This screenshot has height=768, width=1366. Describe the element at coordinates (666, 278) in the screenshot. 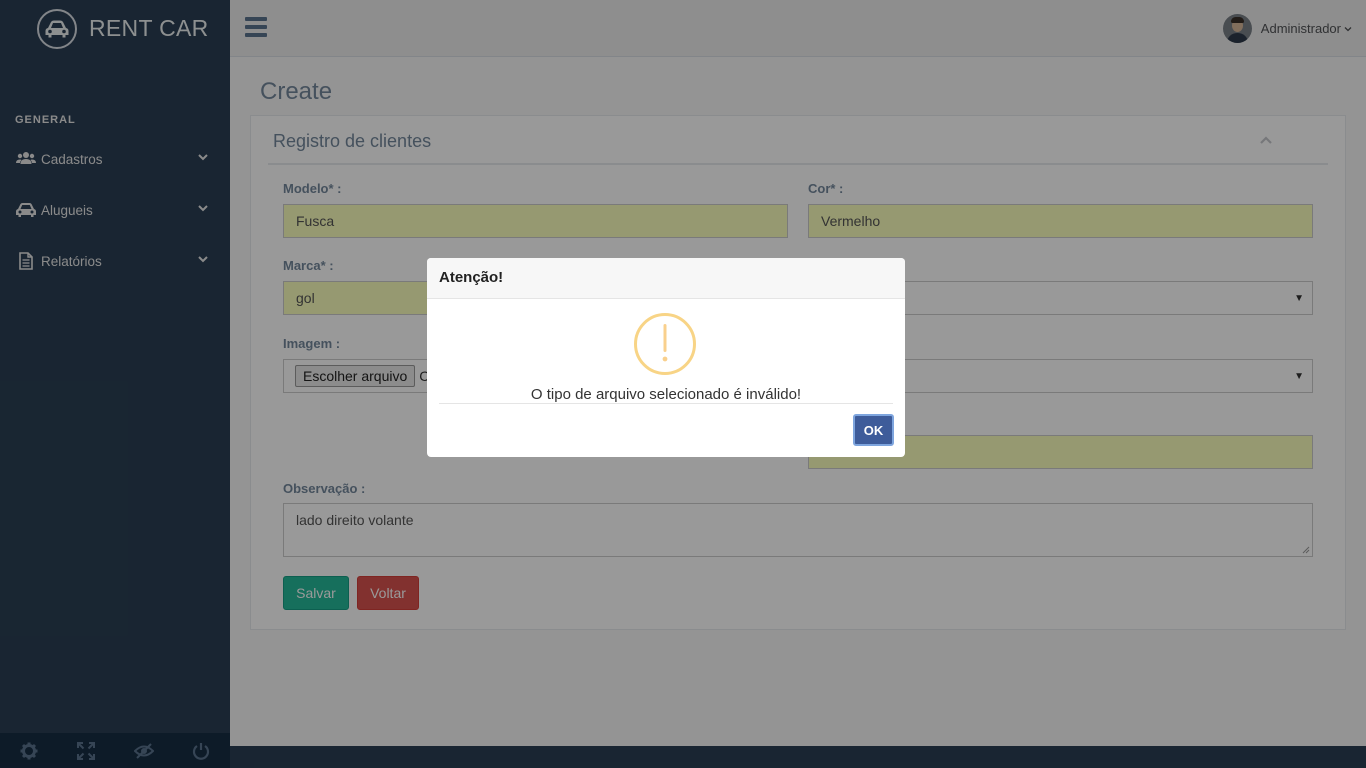

I see `dialog-title: Atenção!` at that location.